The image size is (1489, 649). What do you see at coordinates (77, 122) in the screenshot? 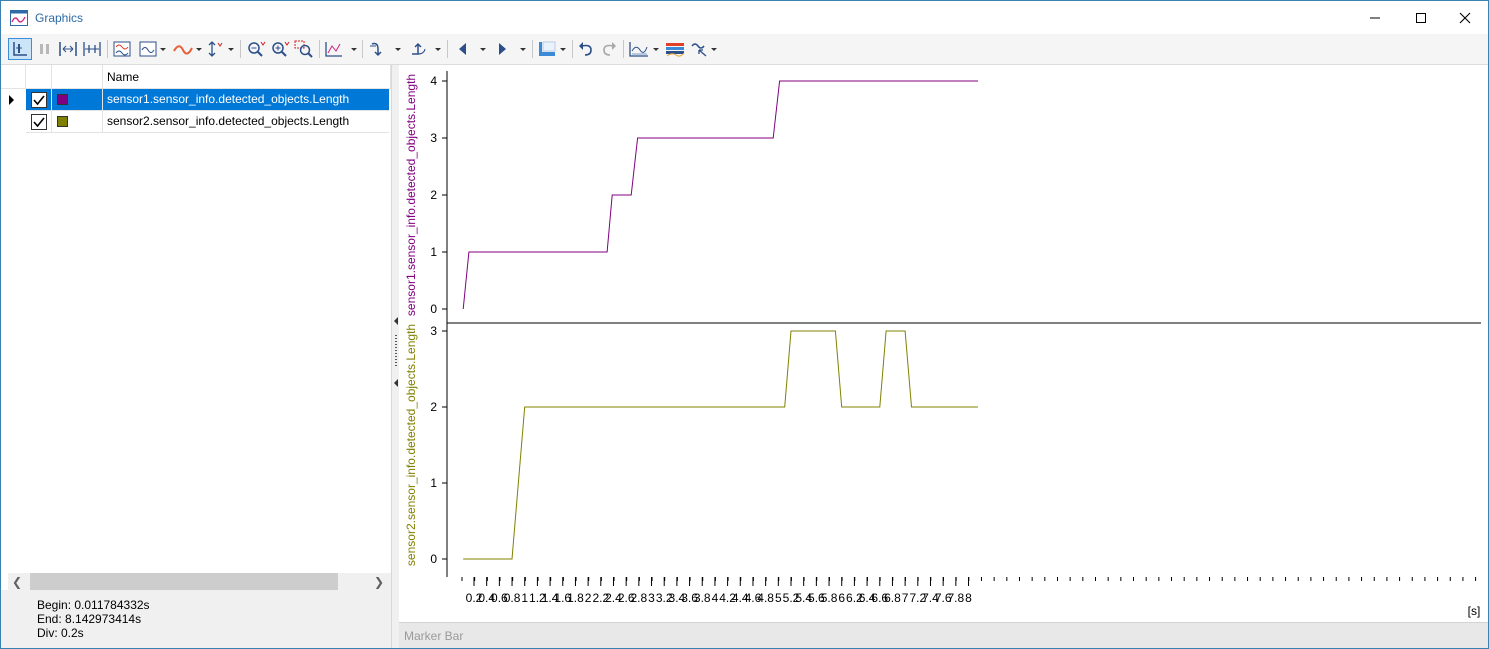
I see `color-cell` at bounding box center [77, 122].